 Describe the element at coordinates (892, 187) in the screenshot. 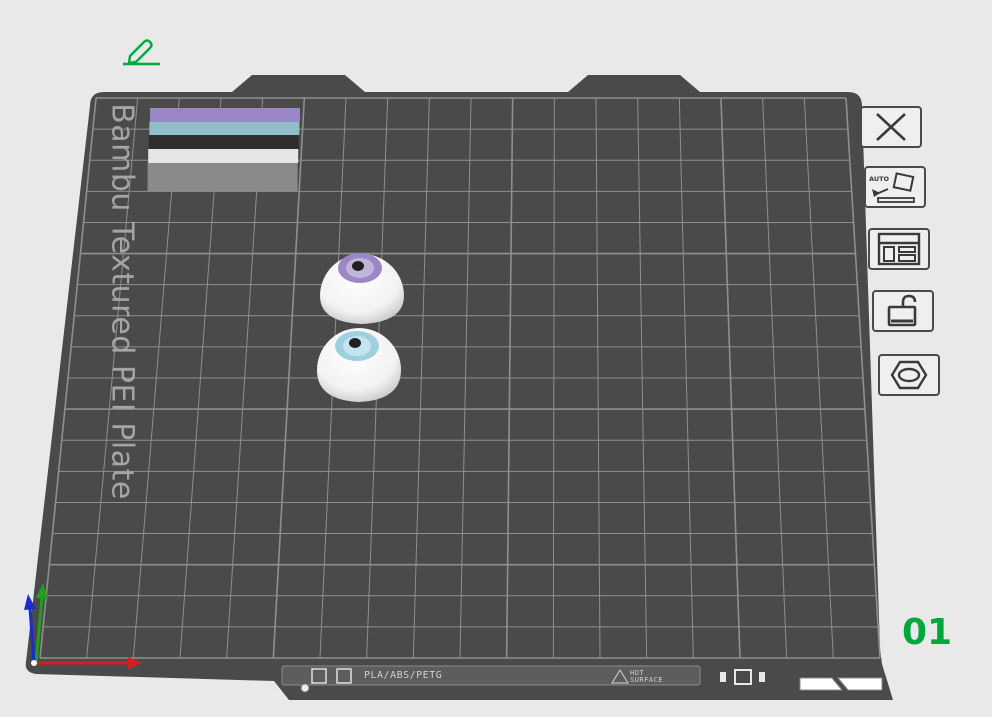

I see `auto-orient-icon: AUTO` at that location.